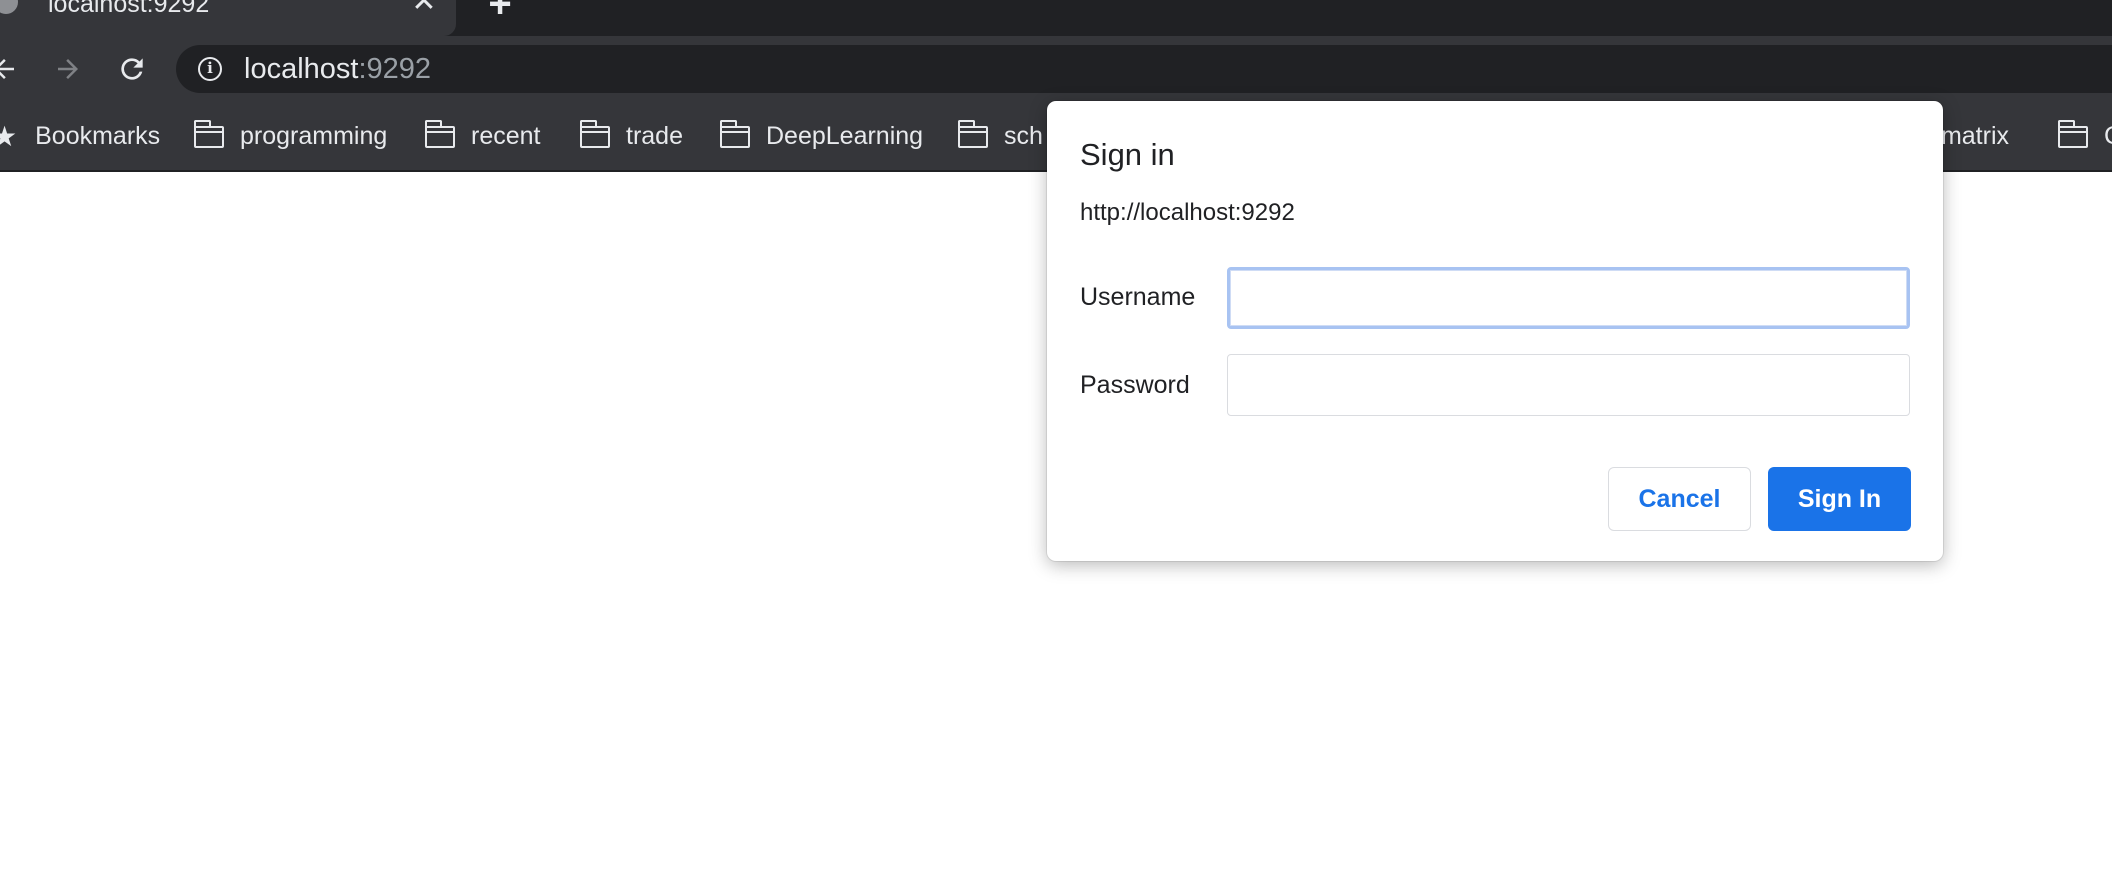 This screenshot has height=890, width=2112. What do you see at coordinates (1144, 69) in the screenshot?
I see `address-bar: i localhost:9292` at bounding box center [1144, 69].